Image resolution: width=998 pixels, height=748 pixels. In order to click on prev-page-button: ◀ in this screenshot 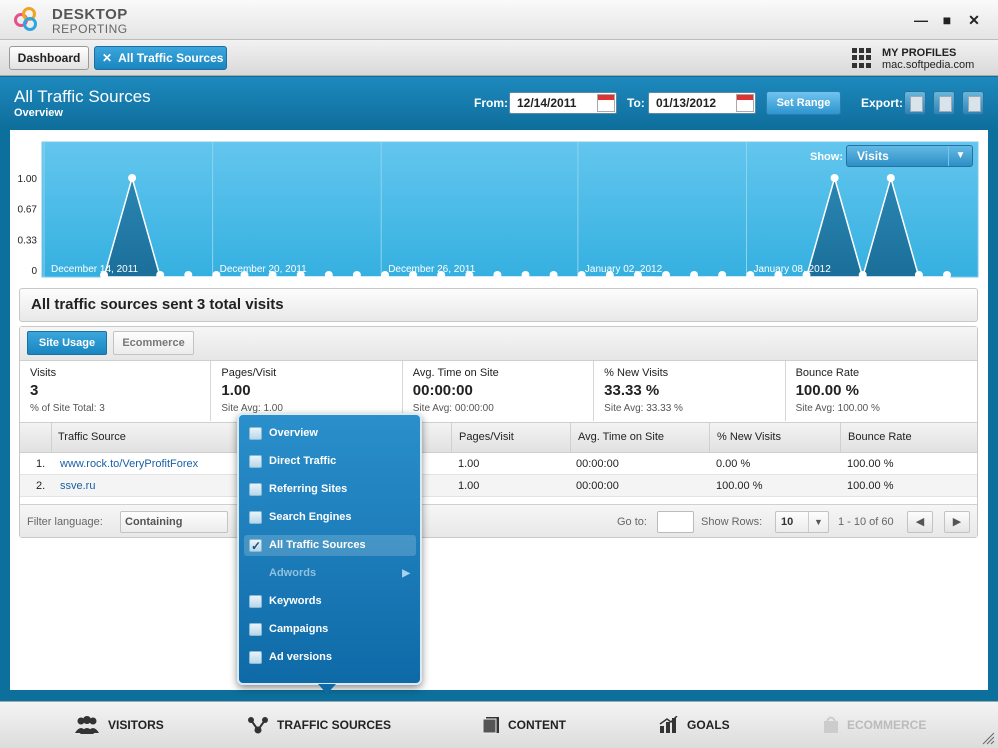, I will do `click(920, 522)`.